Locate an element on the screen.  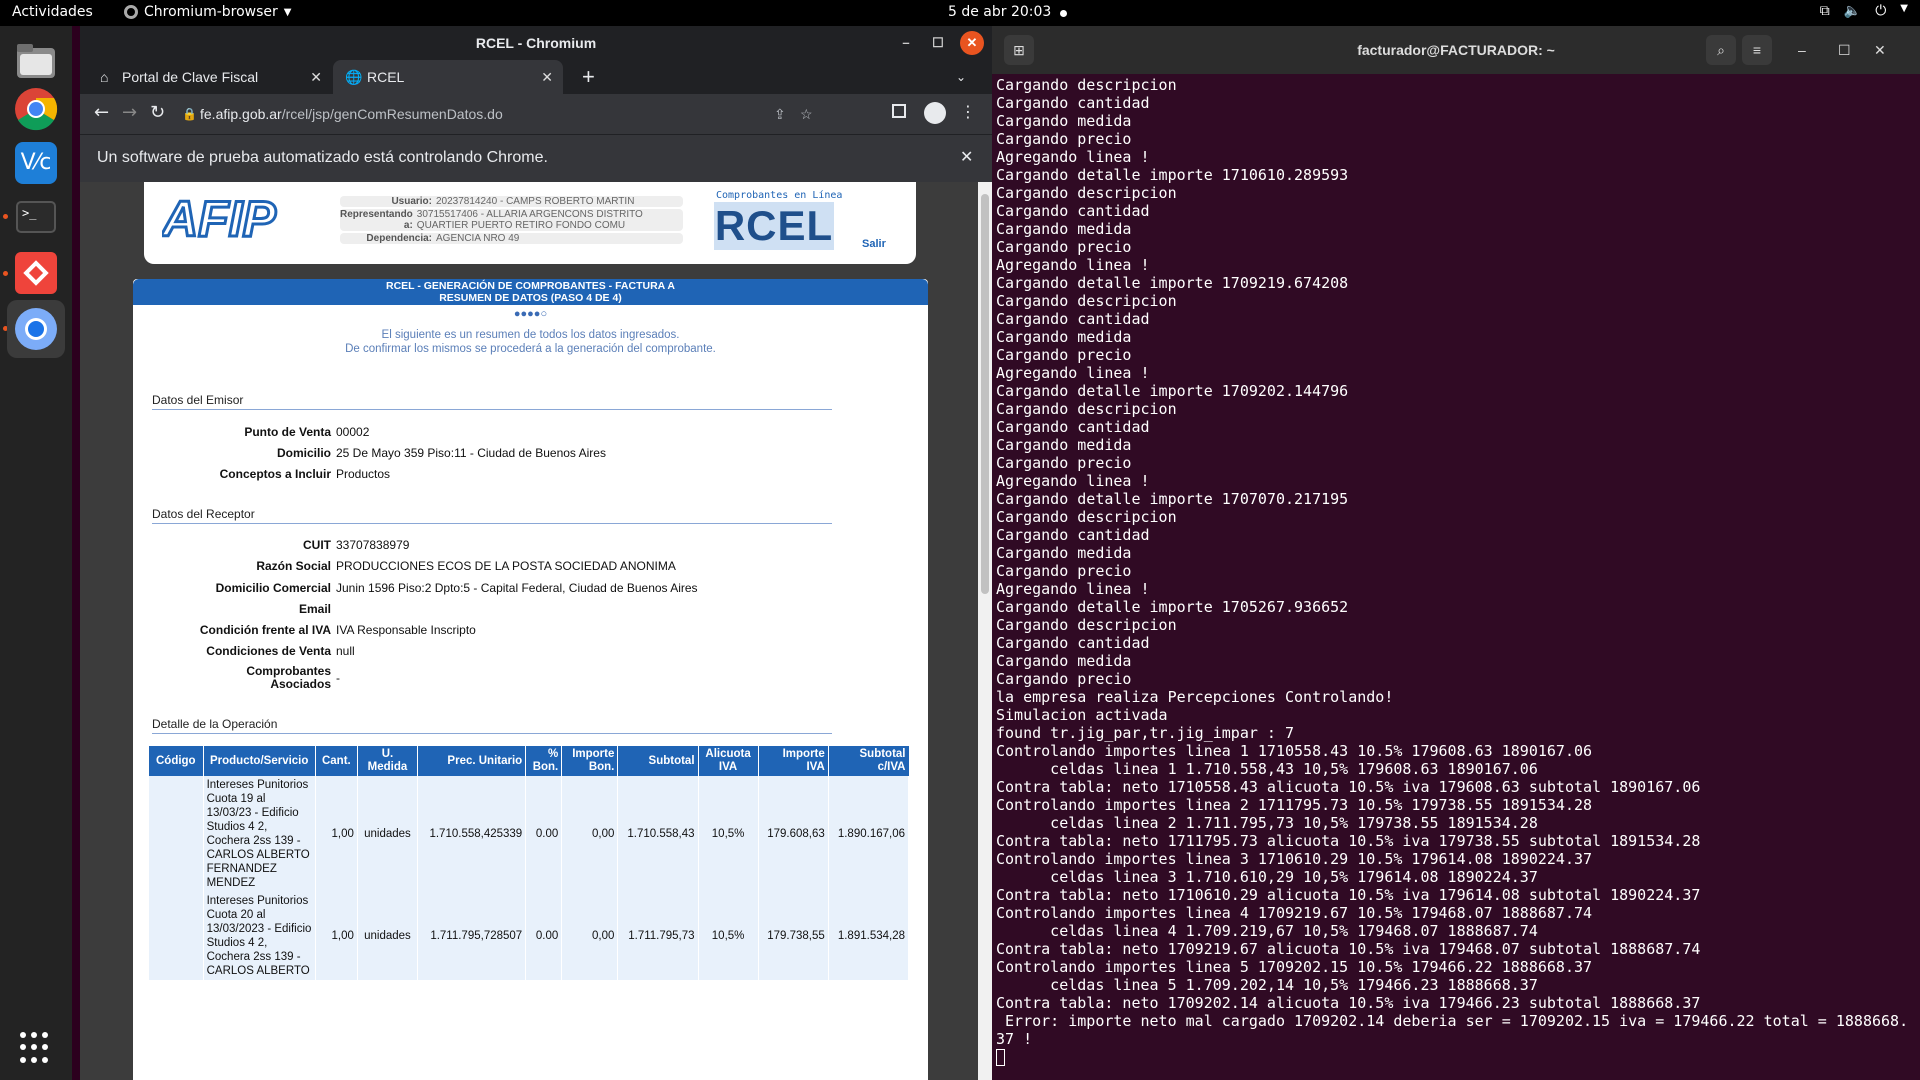
menu-kebab-icon: ⋮ is located at coordinates (968, 111).